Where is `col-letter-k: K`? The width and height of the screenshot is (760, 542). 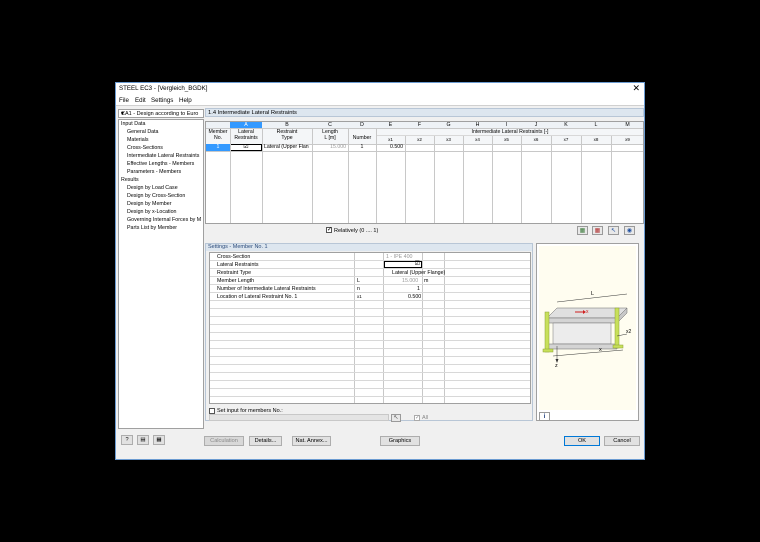 col-letter-k: K is located at coordinates (566, 125).